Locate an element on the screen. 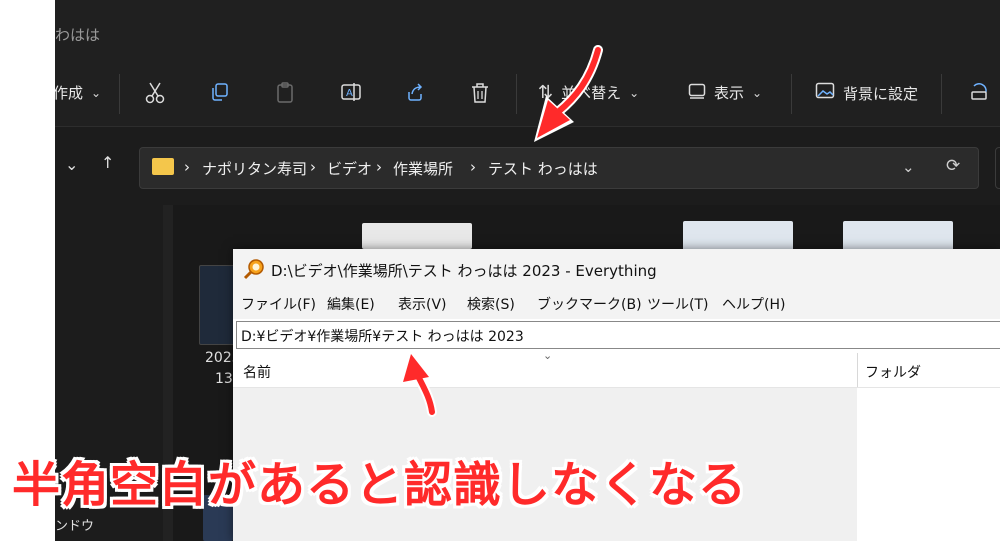 Image resolution: width=1000 pixels, height=541 pixels. red-arrow-top is located at coordinates (568, 93).